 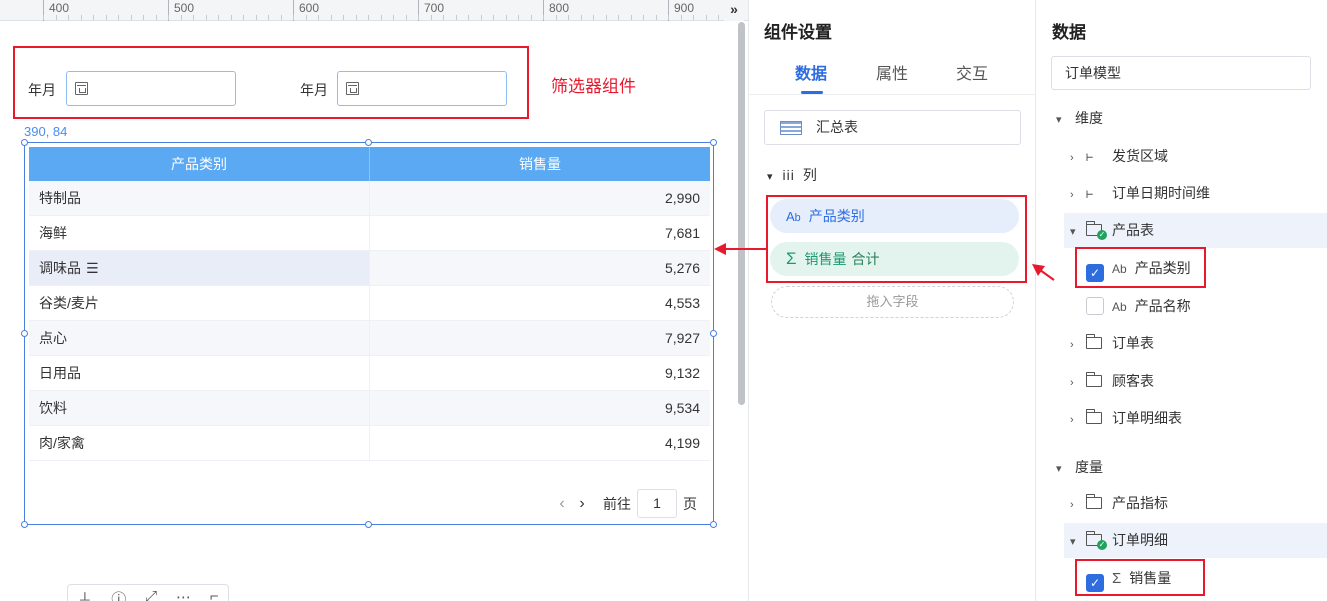 What do you see at coordinates (1133, 381) in the screenshot?
I see `tree-item-label: 顾客表` at bounding box center [1133, 381].